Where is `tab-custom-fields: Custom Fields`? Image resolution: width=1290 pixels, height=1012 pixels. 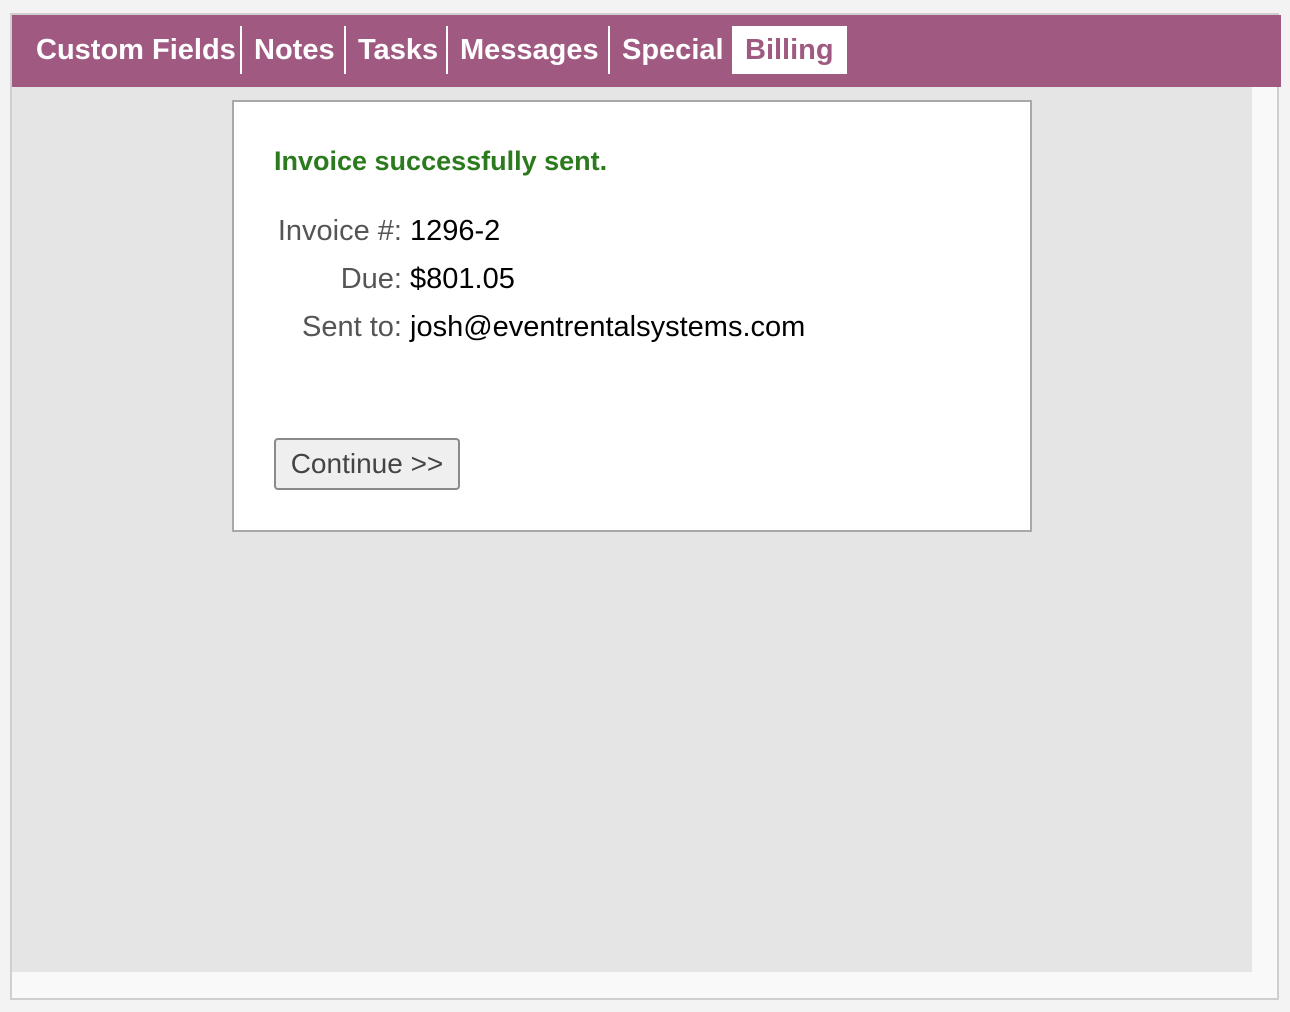
tab-custom-fields: Custom Fields is located at coordinates (136, 50).